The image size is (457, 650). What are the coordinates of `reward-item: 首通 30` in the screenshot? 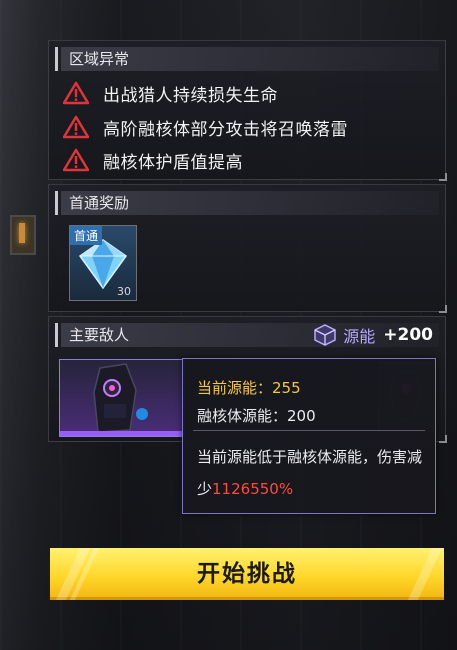 It's located at (103, 263).